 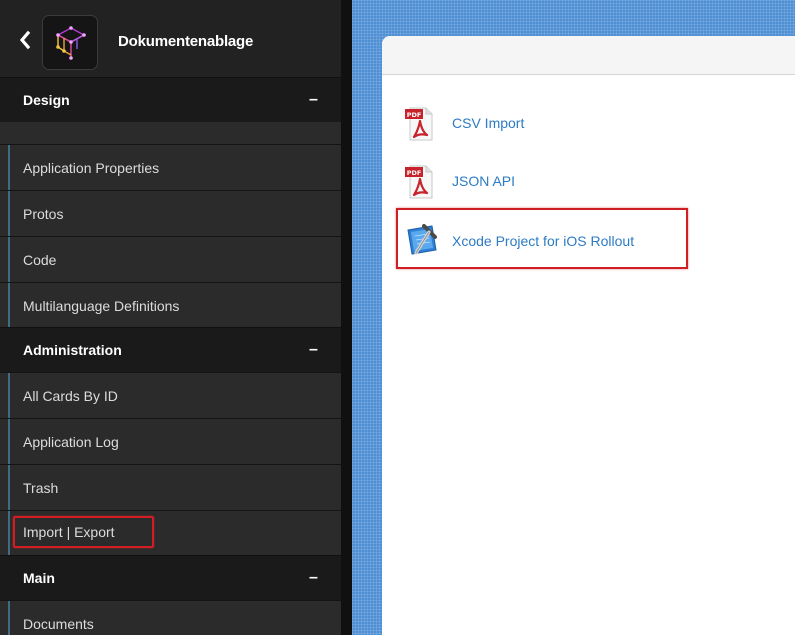 I want to click on sidebar-item-label: Multilanguage Definitions, so click(x=101, y=306).